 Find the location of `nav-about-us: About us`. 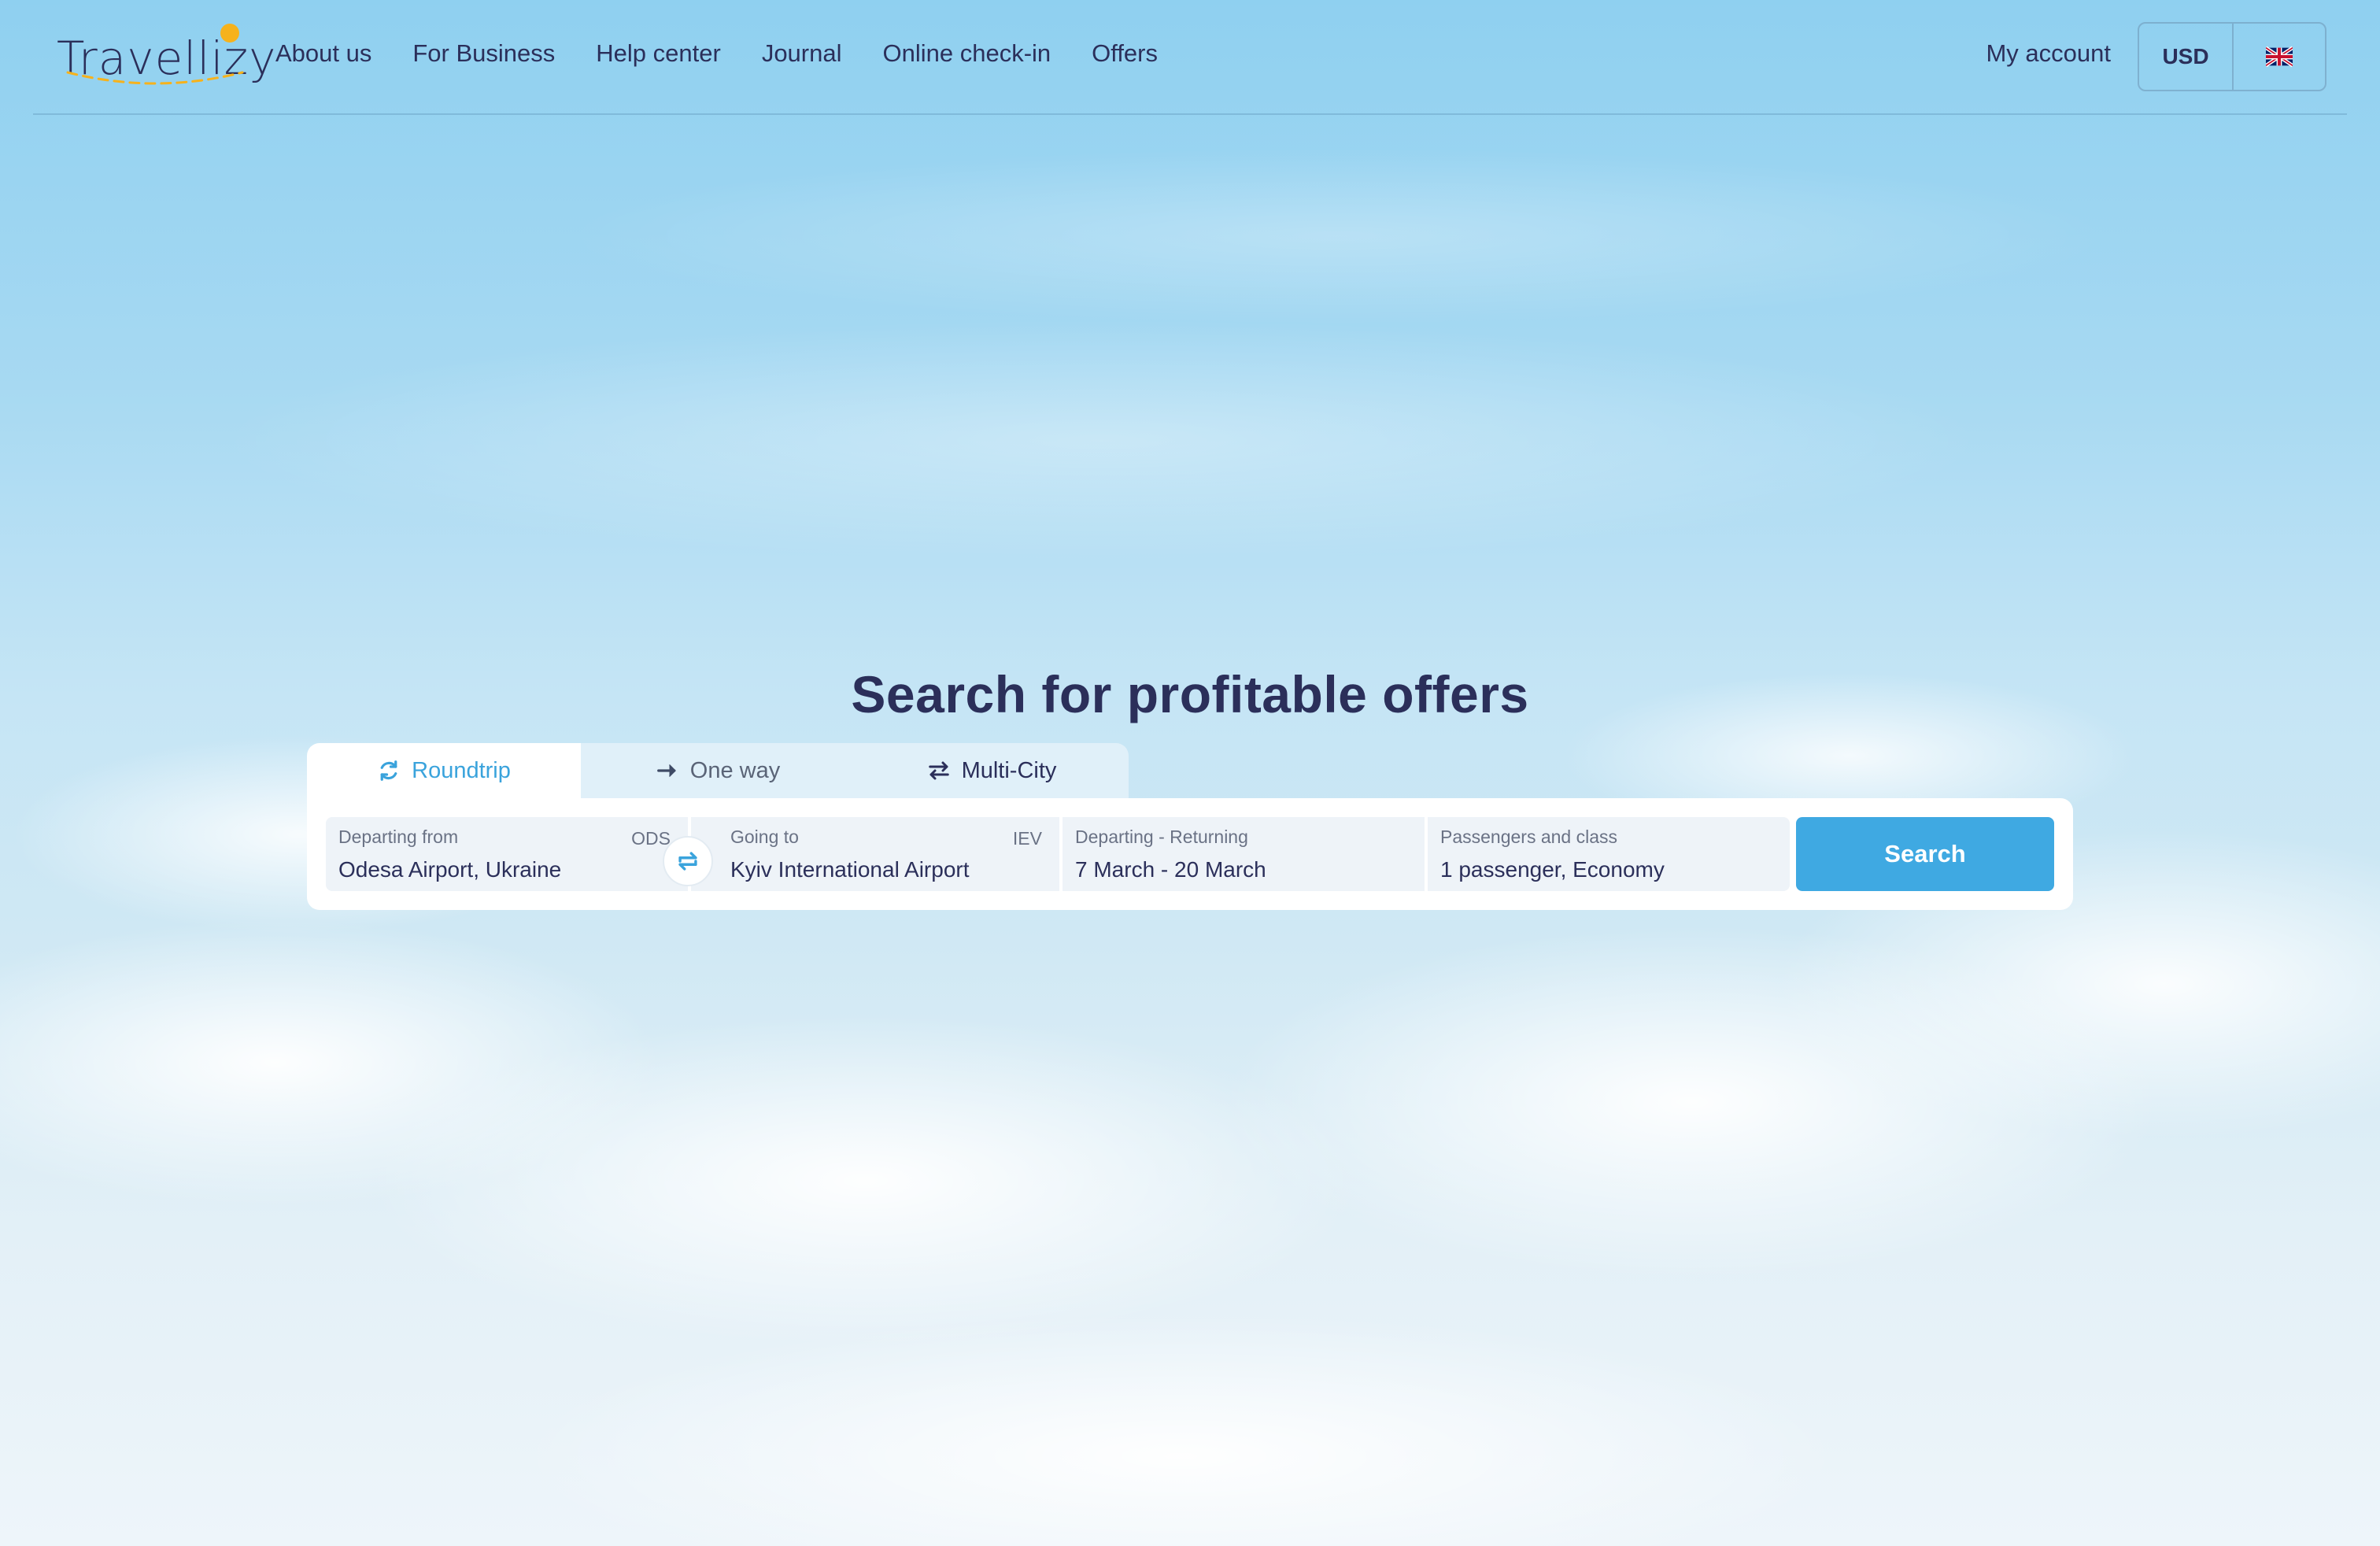

nav-about-us: About us is located at coordinates (323, 53).